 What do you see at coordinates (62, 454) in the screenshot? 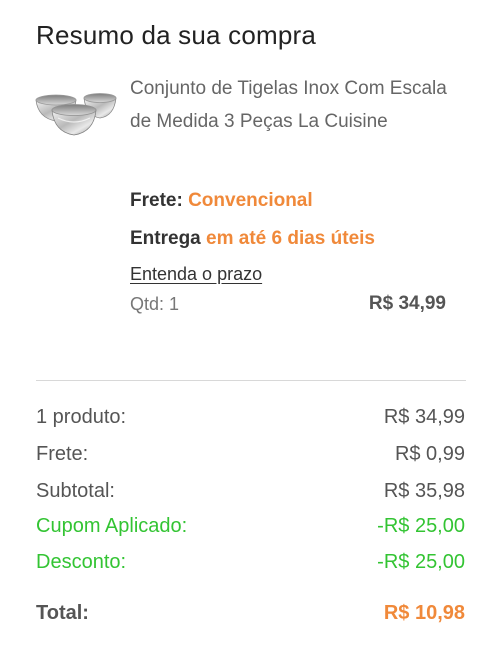
I see `shipping-total-label: Frete:` at bounding box center [62, 454].